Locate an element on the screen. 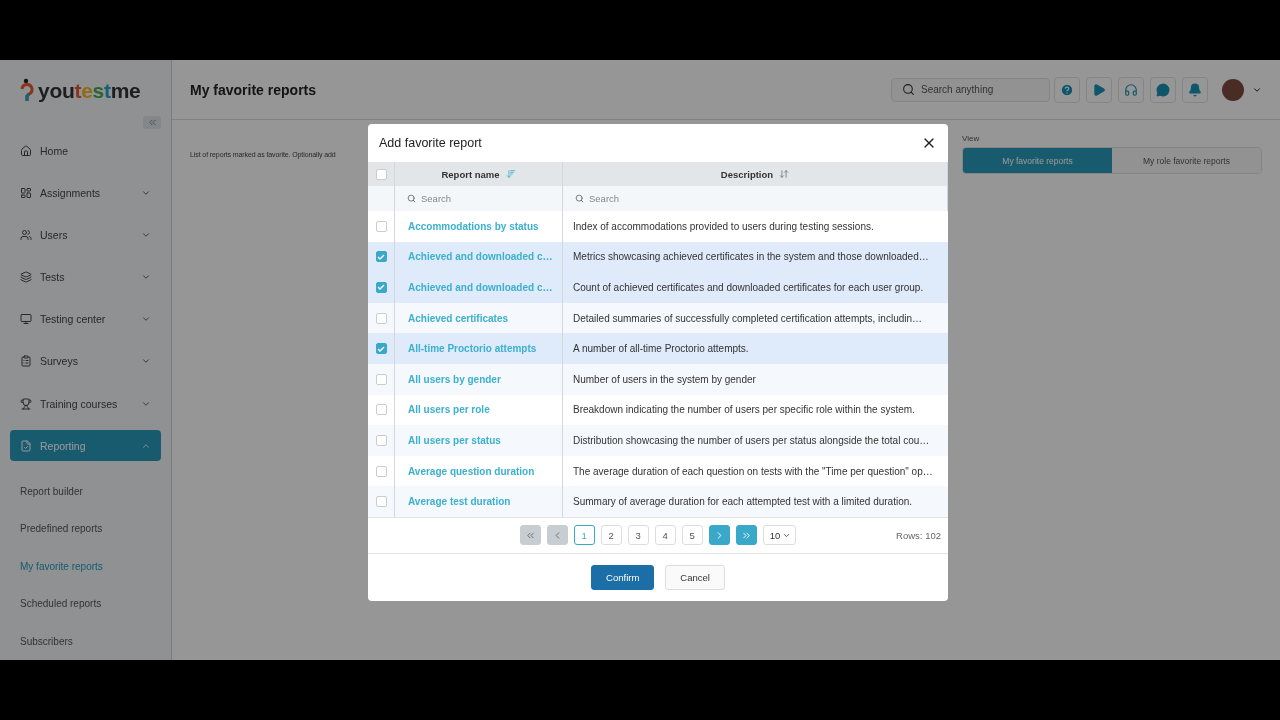 The image size is (1280, 720). bell-icon is located at coordinates (1195, 89).